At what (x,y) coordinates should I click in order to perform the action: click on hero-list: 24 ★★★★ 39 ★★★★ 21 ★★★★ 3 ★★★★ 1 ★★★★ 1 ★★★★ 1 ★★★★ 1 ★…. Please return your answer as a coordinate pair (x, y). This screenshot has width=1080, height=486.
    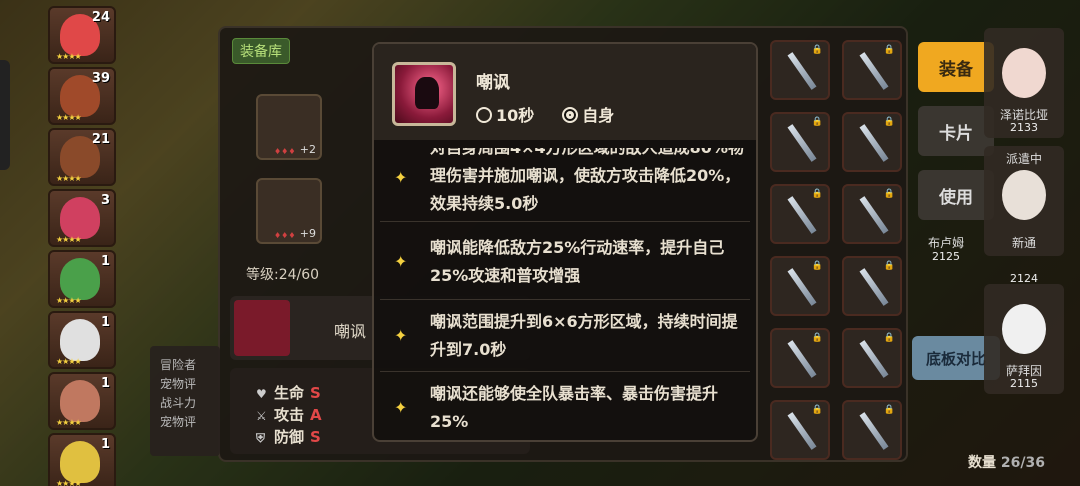
    Looking at the image, I should click on (83, 246).